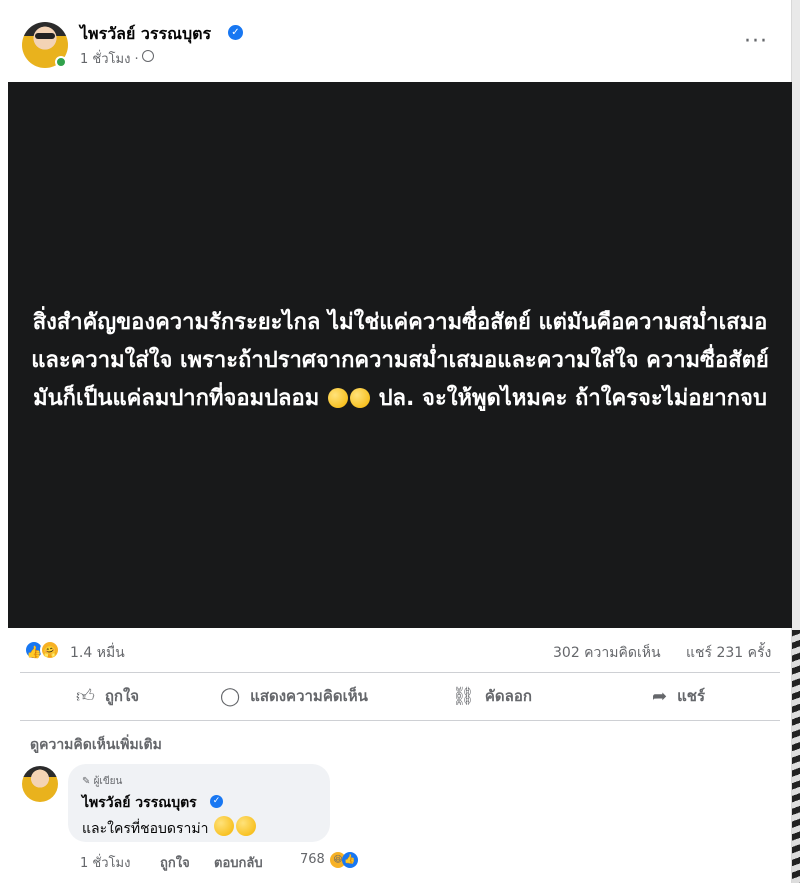 This screenshot has width=800, height=883. Describe the element at coordinates (691, 696) in the screenshot. I see `share-button-label: แชร์` at that location.